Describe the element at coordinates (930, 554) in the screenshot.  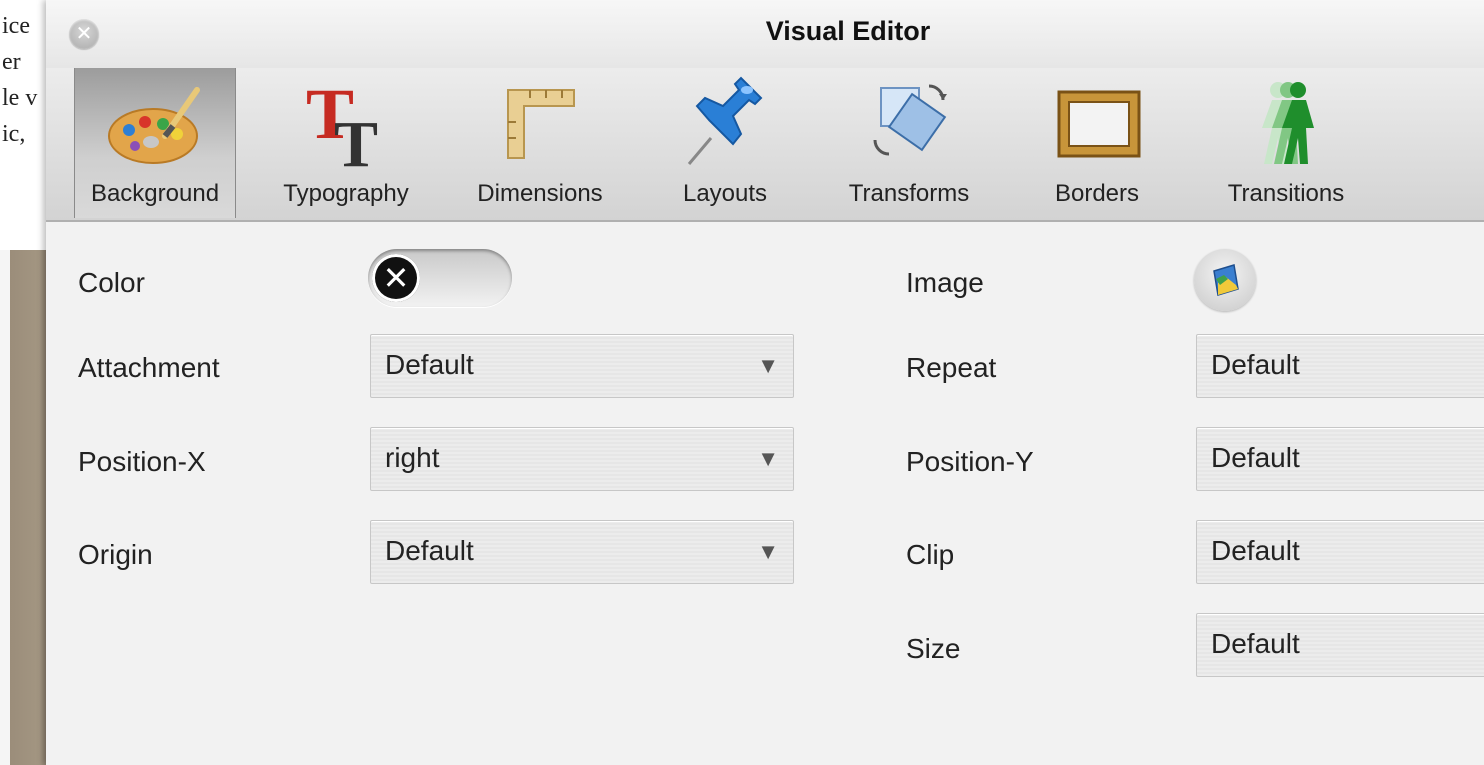
I see `clip-label: Clip` at that location.